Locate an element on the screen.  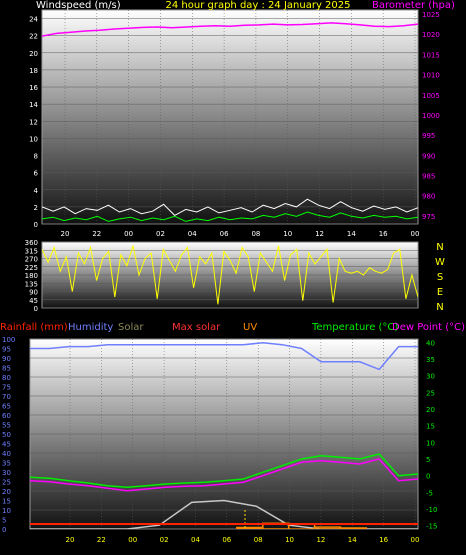
windspeed-tick-label: 24 is located at coordinates (33, 20).